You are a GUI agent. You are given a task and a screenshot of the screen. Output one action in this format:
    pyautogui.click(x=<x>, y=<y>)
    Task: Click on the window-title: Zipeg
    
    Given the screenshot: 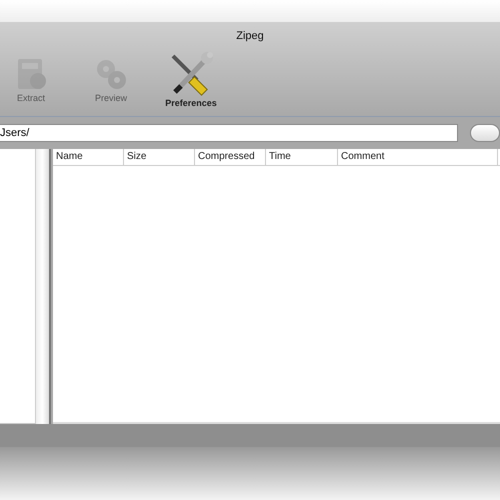 What is the action you would take?
    pyautogui.click(x=250, y=36)
    